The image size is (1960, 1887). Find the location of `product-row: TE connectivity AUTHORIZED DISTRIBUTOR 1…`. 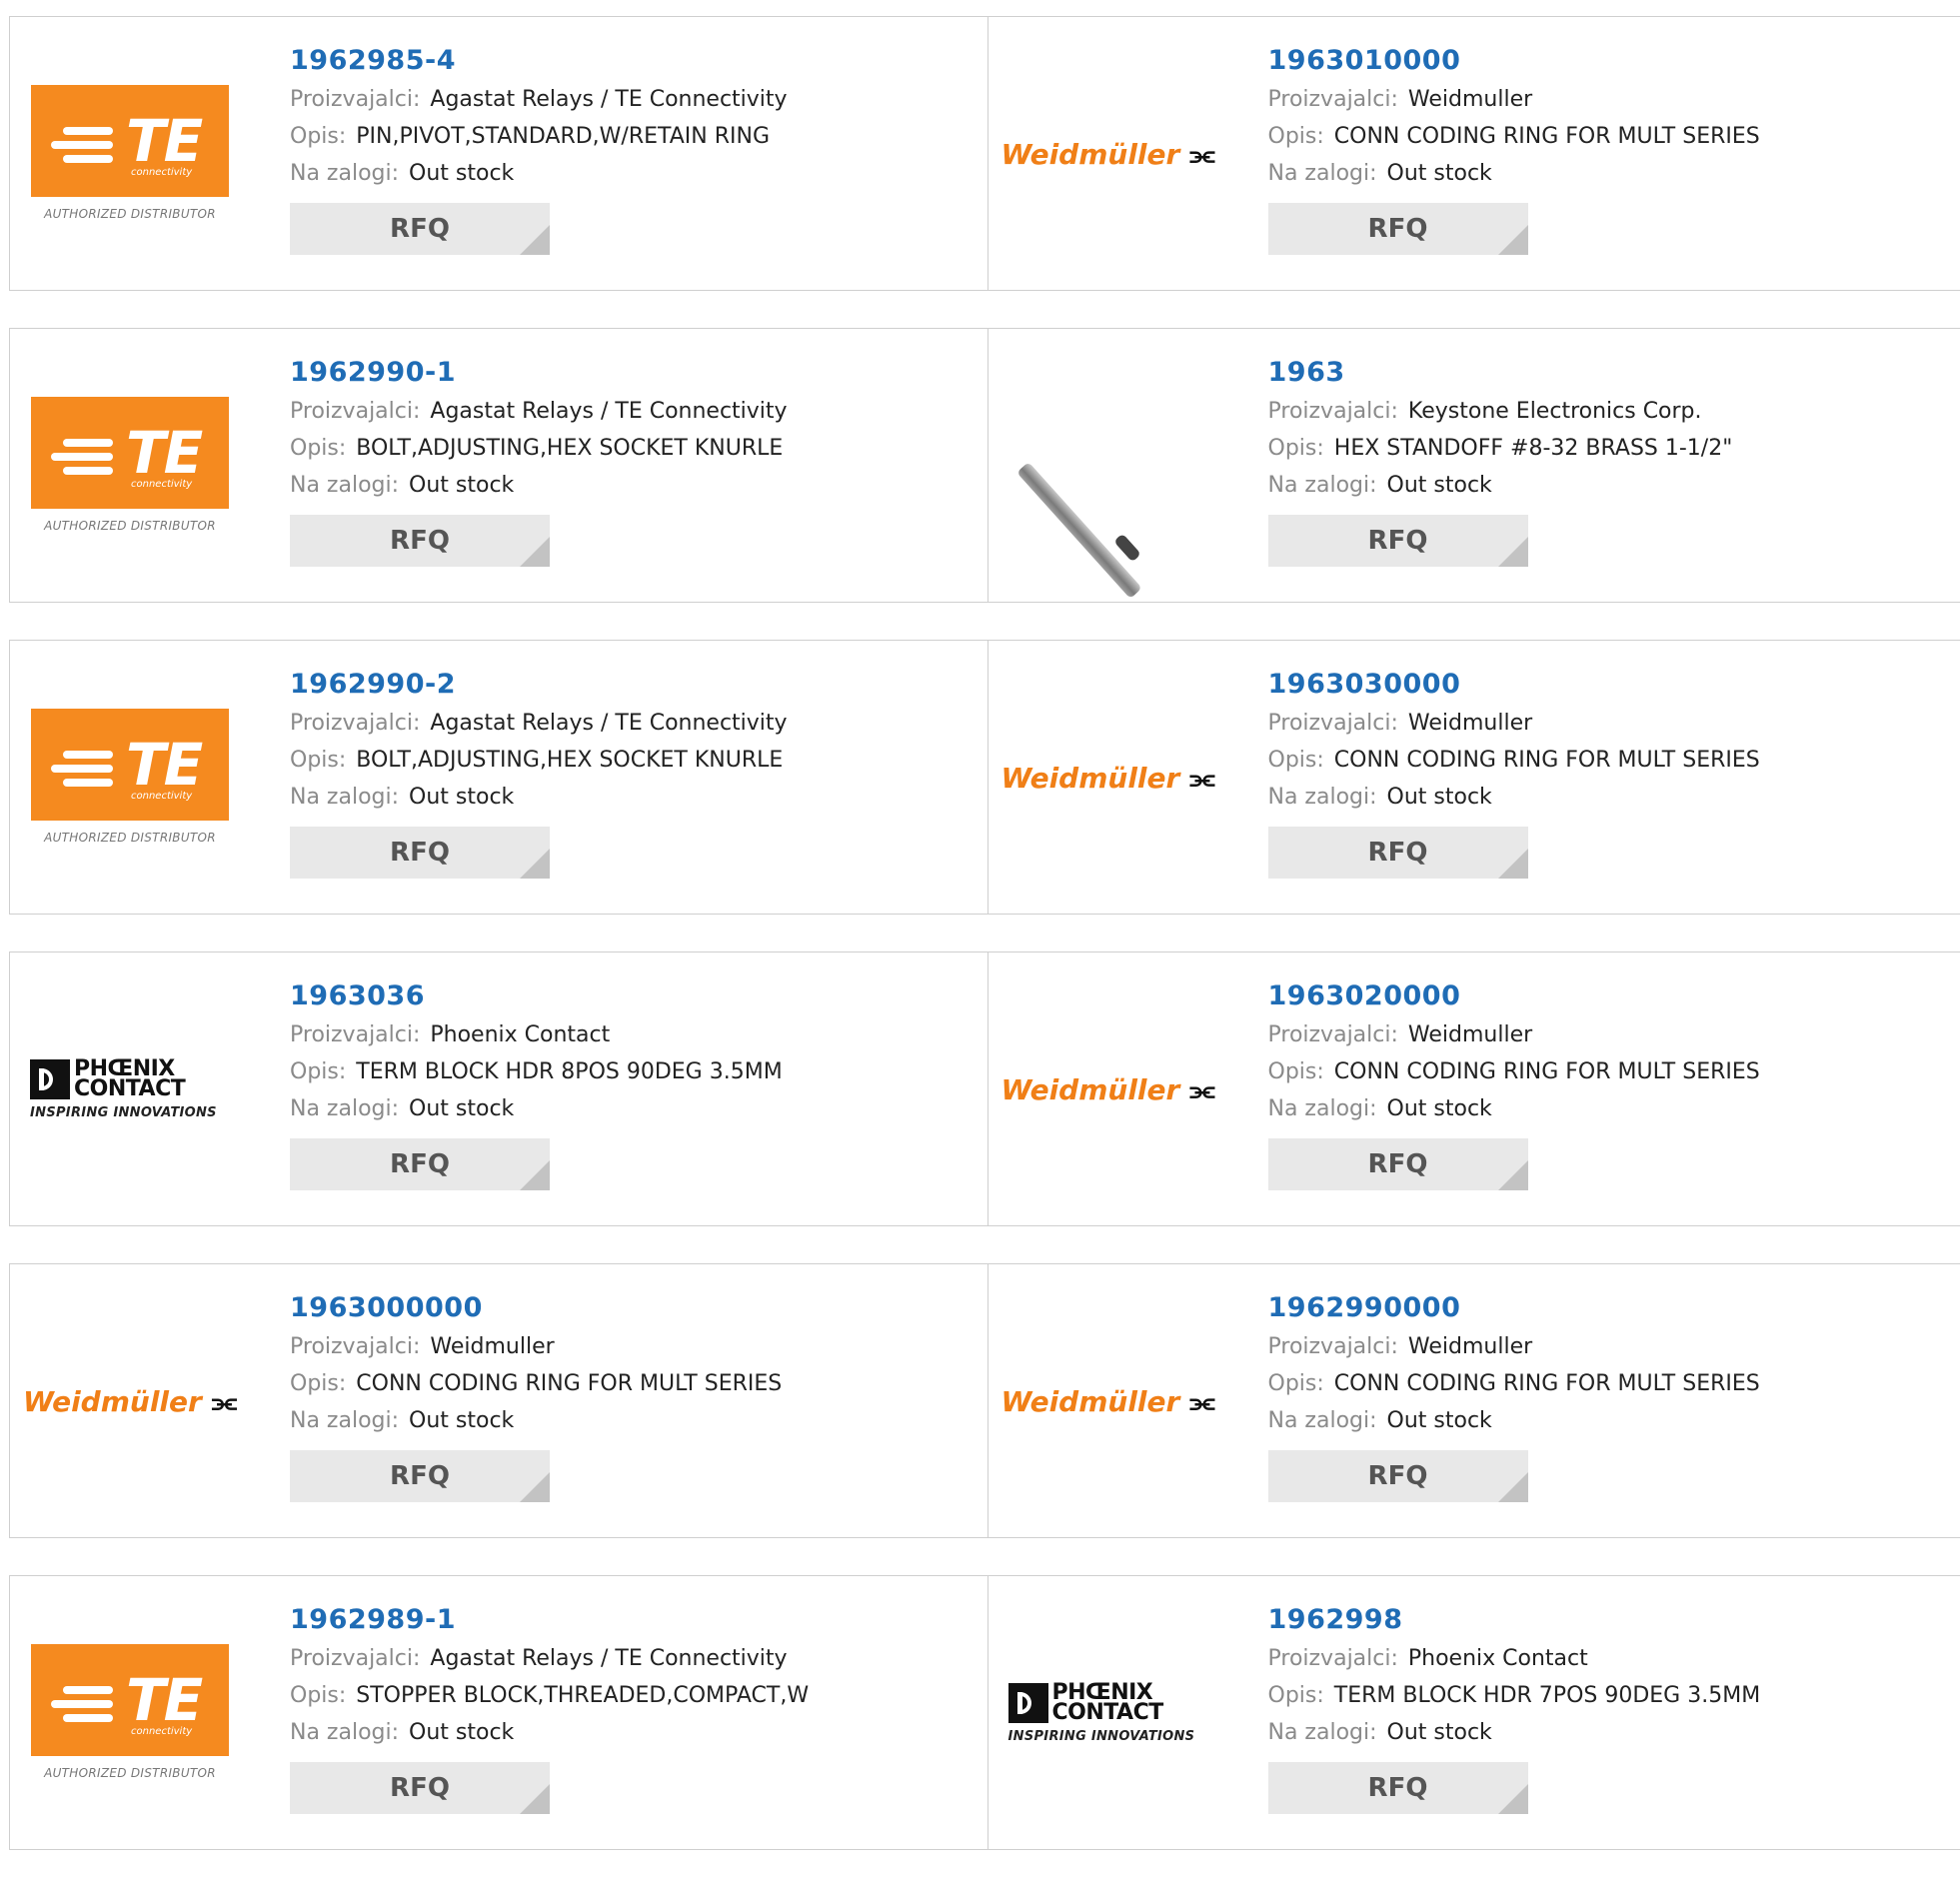

product-row: TE connectivity AUTHORIZED DISTRIBUTOR 1… is located at coordinates (984, 153).